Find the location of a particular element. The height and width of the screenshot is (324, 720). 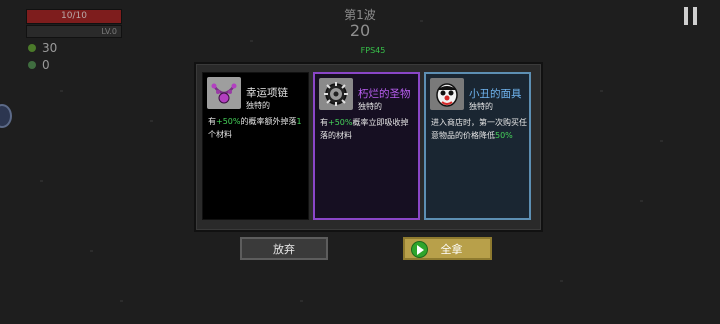

take-all-button: 全拿 is located at coordinates (447, 248).